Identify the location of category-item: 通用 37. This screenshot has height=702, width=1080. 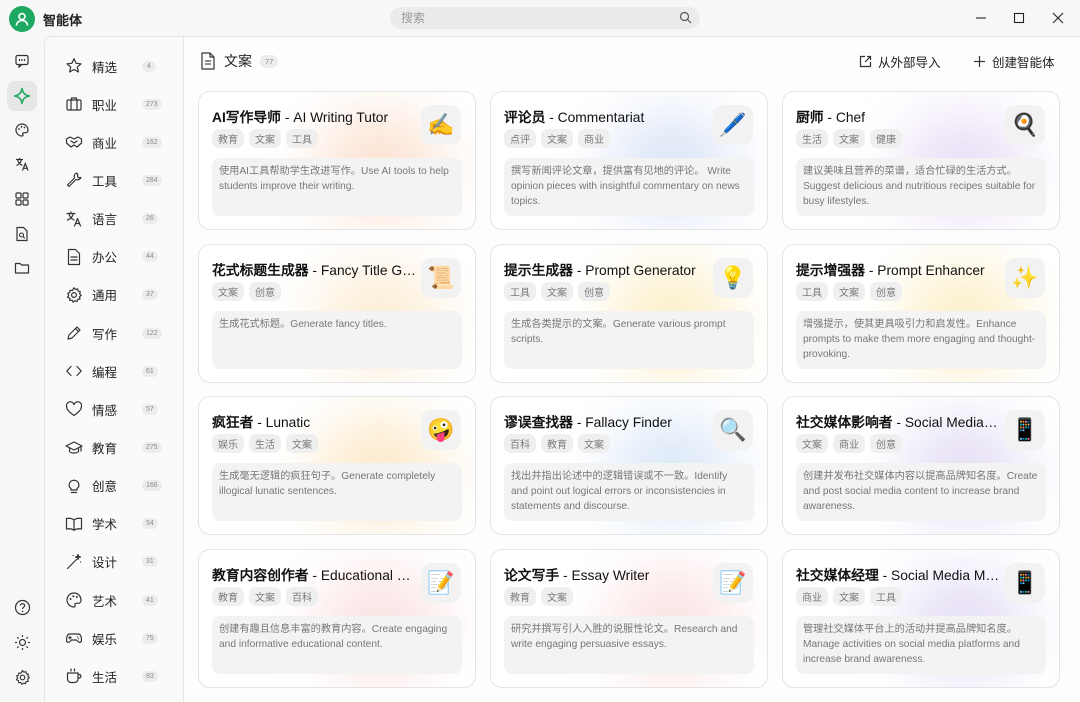
(117, 295).